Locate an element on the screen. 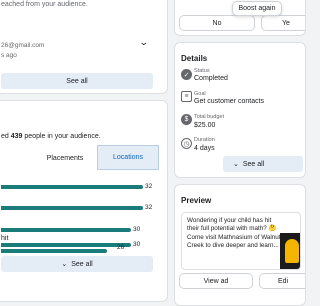 The width and height of the screenshot is (320, 306). clock-icon: ◷ is located at coordinates (186, 143).